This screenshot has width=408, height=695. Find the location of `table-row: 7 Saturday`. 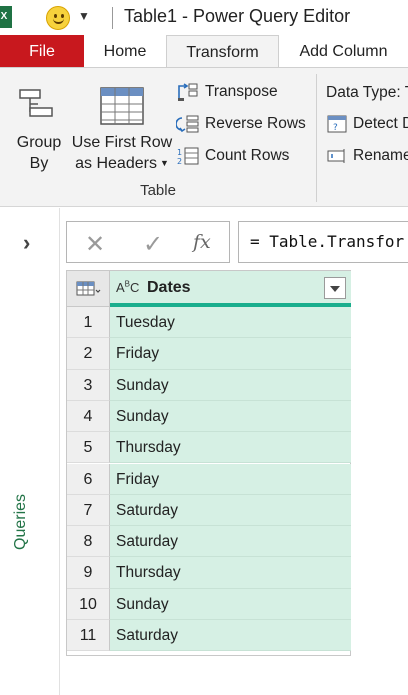

table-row: 7 Saturday is located at coordinates (209, 510).